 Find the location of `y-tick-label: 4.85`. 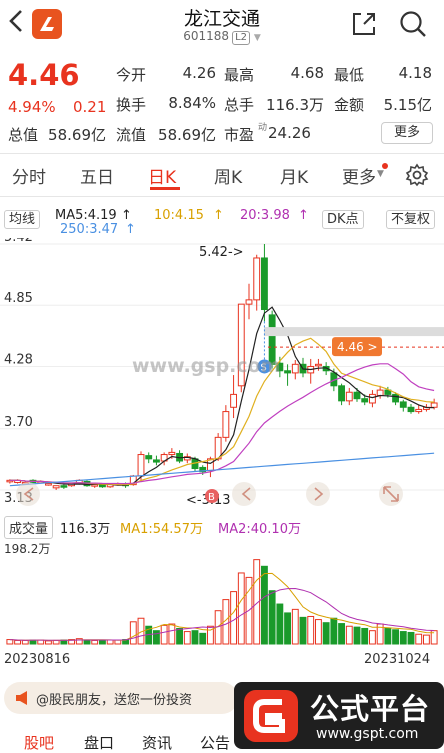

y-tick-label: 4.85 is located at coordinates (18, 298).